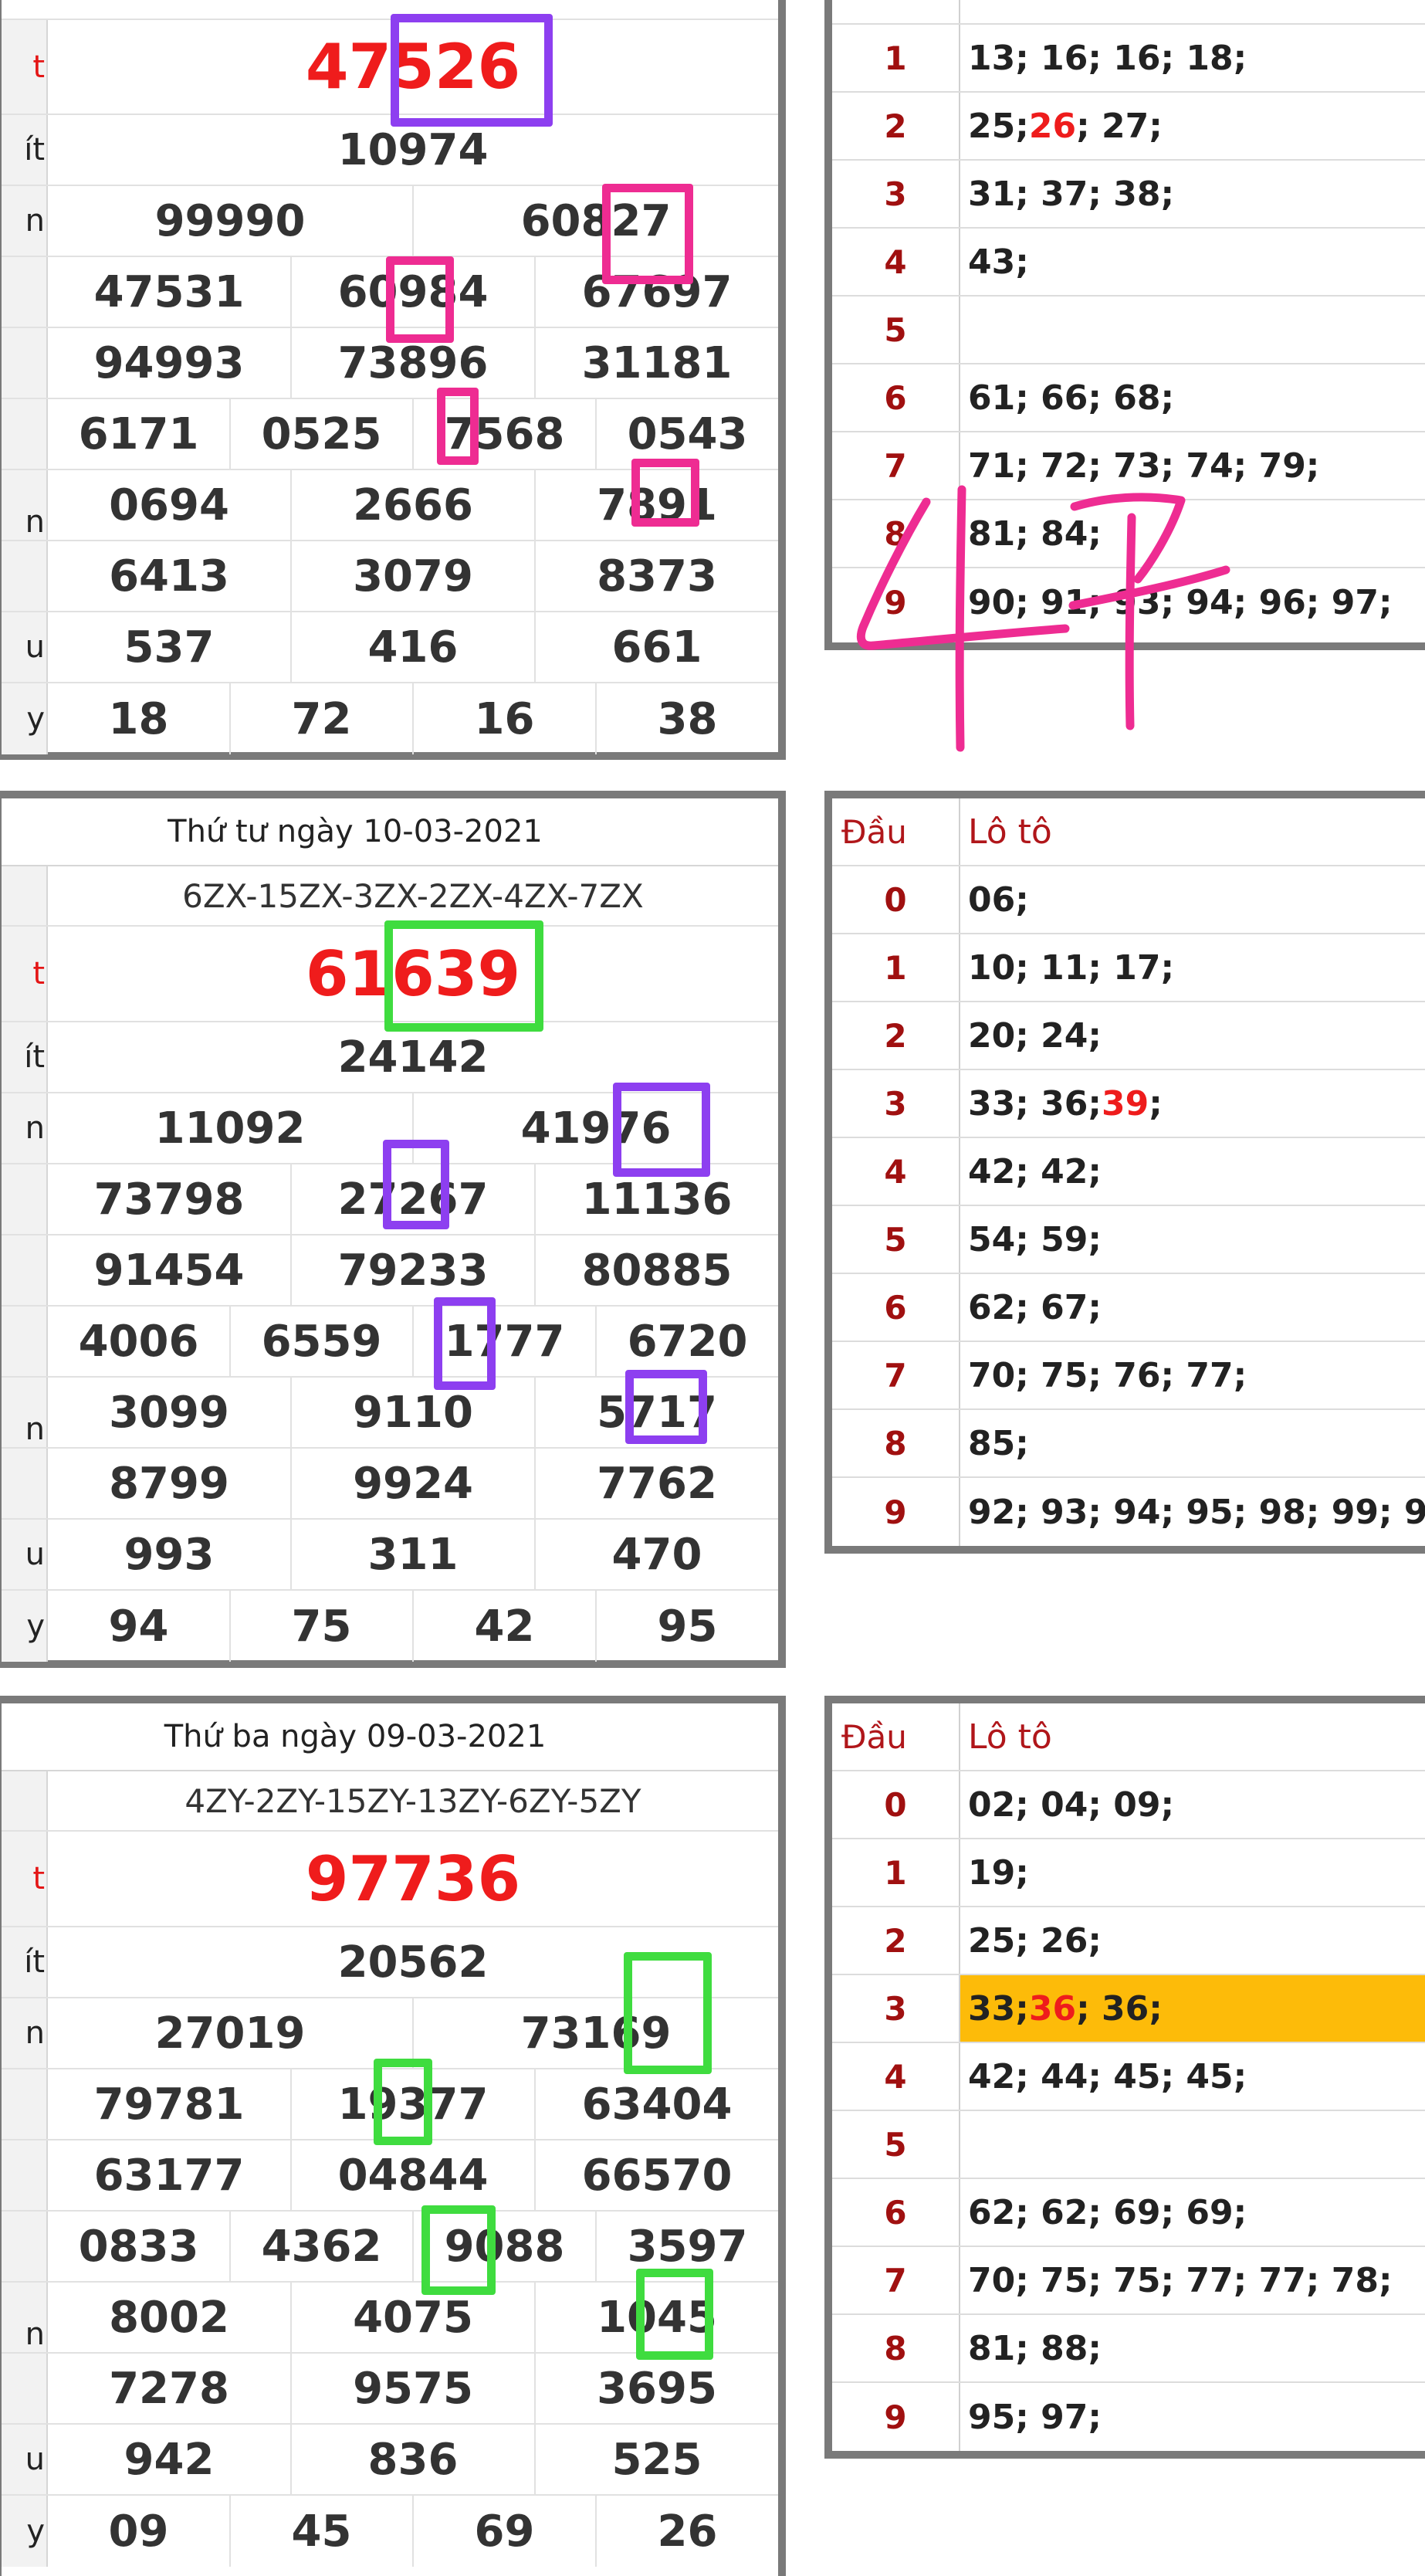 The height and width of the screenshot is (2576, 1425). Describe the element at coordinates (170, 1199) in the screenshot. I see `prize-3-value: 73798` at that location.